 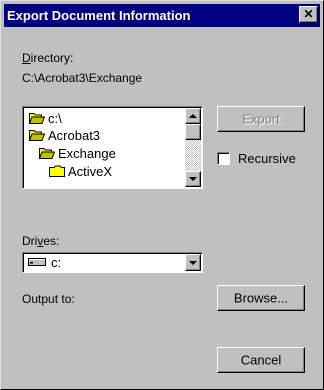 I want to click on close-icon: ✕, so click(x=308, y=14).